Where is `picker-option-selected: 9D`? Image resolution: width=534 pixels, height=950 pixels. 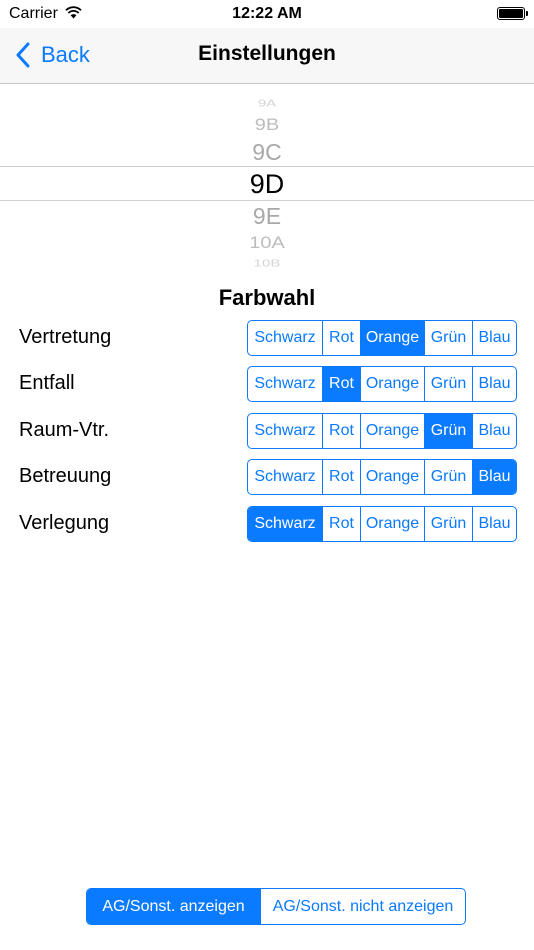 picker-option-selected: 9D is located at coordinates (267, 184).